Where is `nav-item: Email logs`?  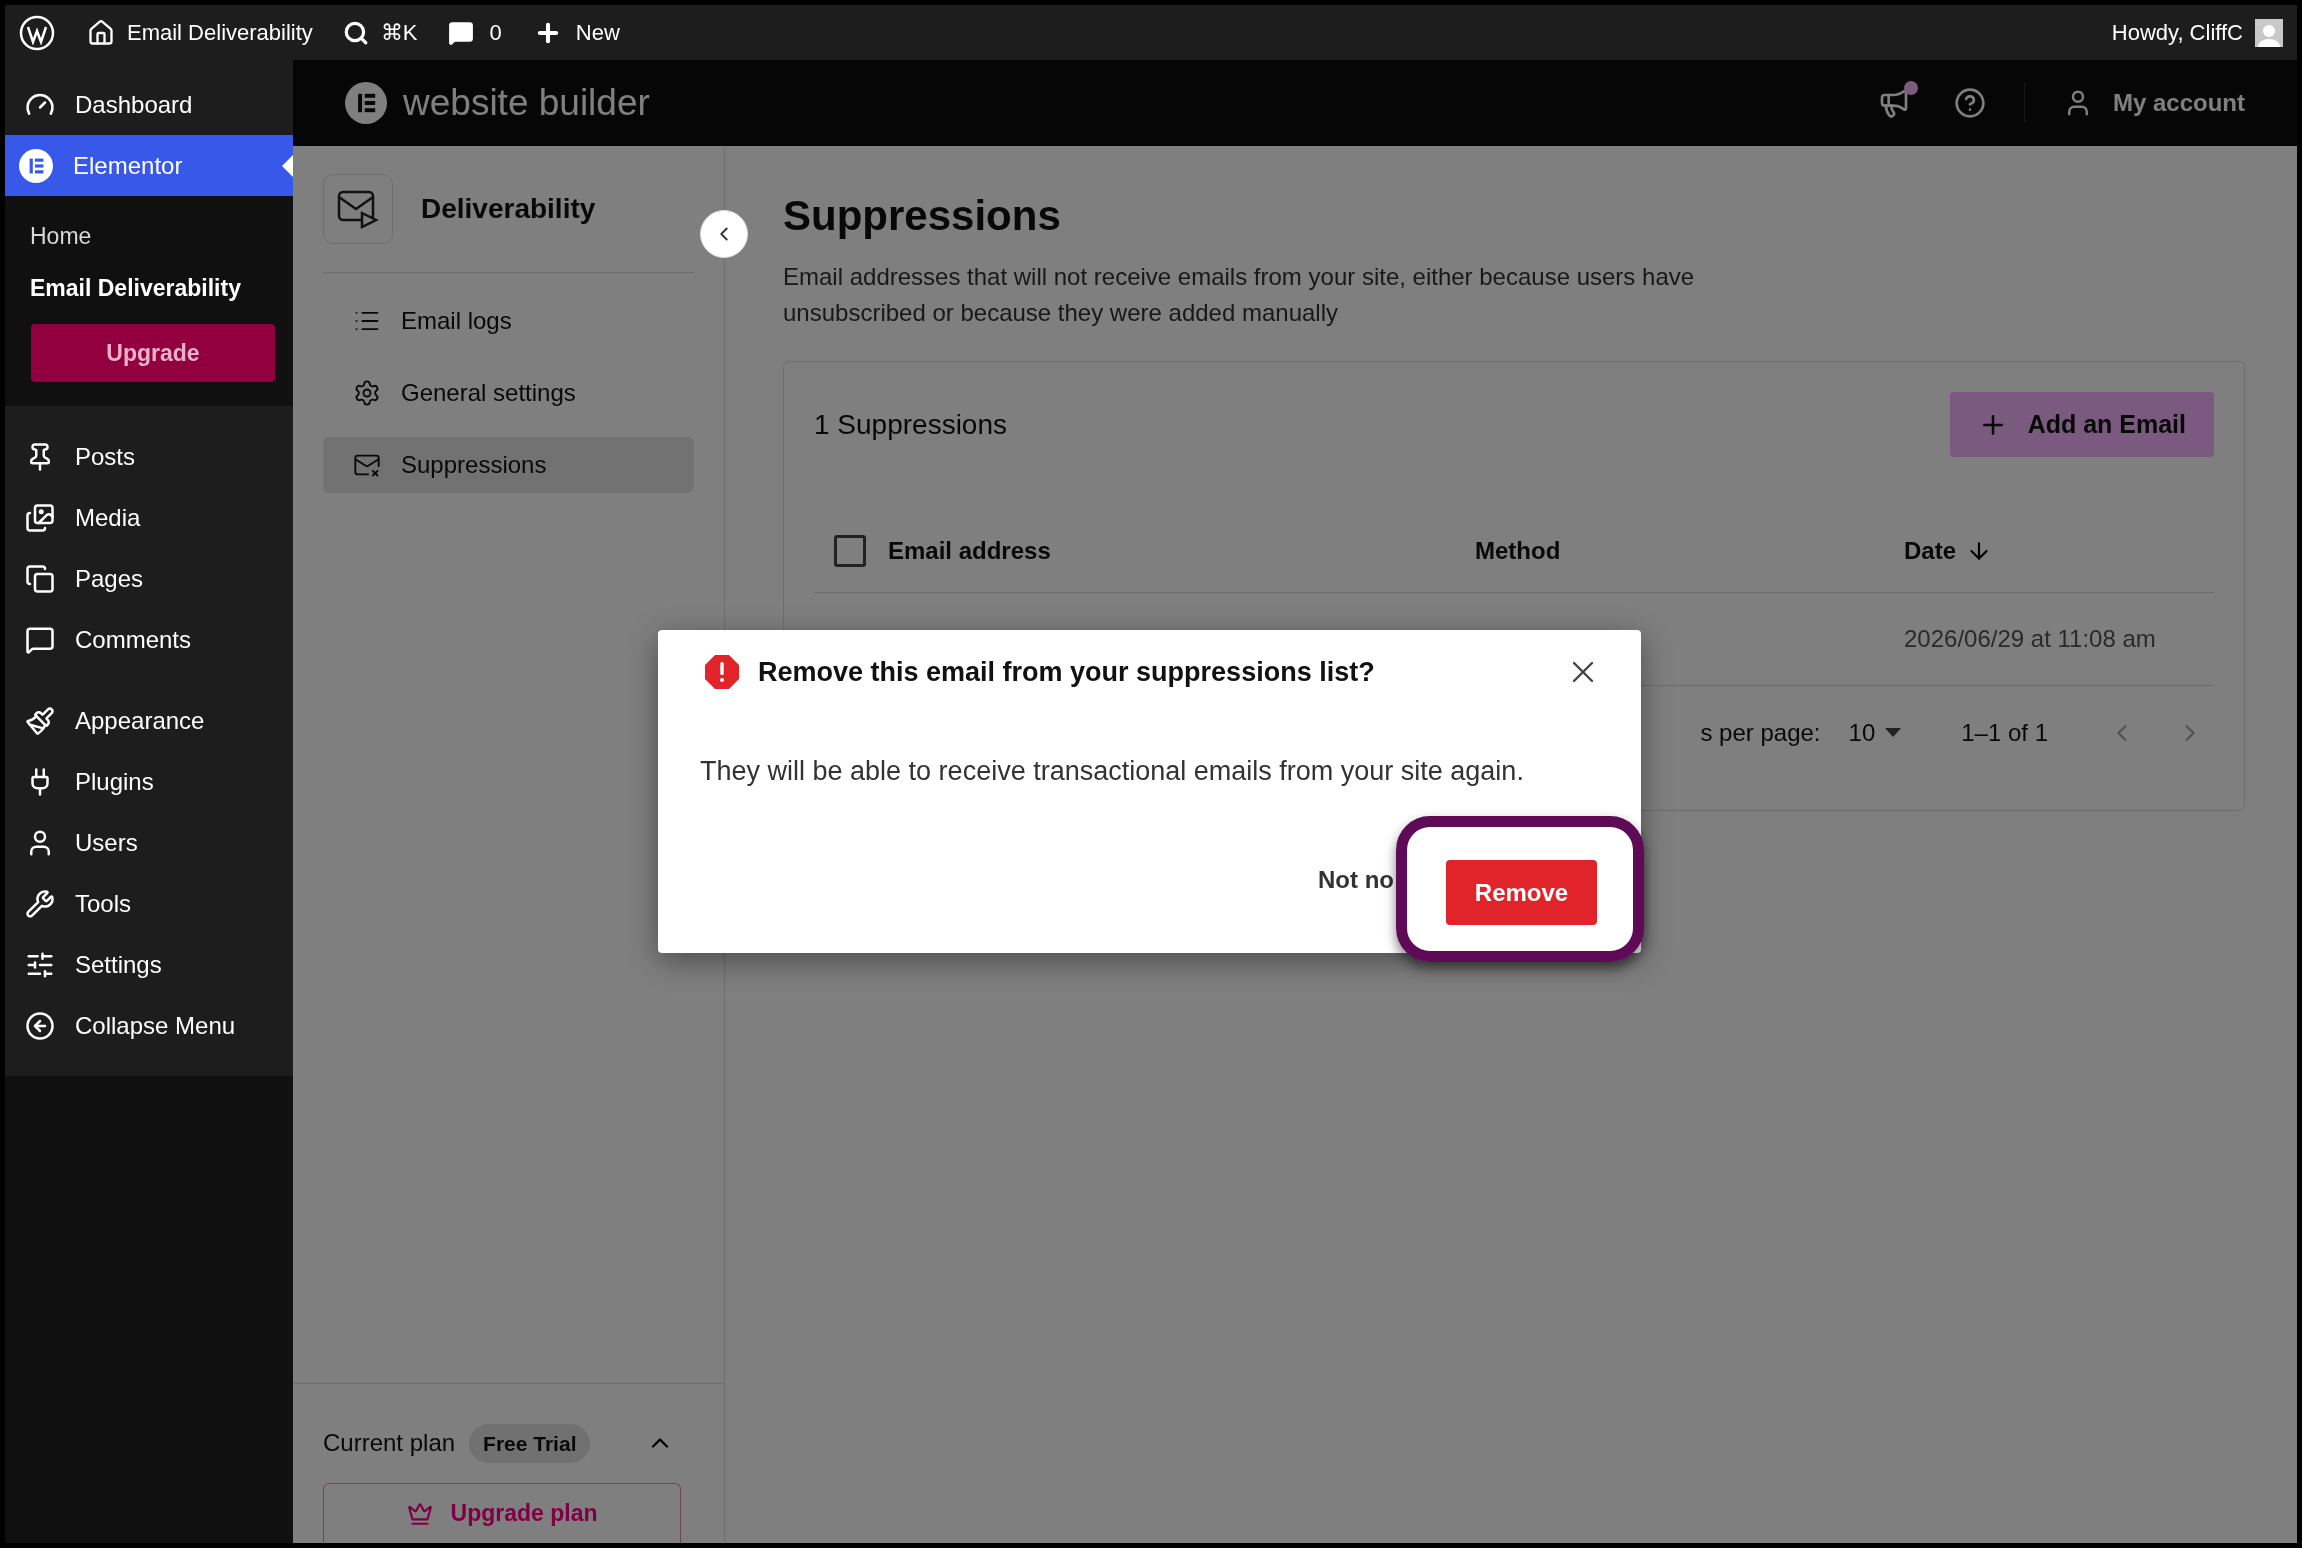 nav-item: Email logs is located at coordinates (508, 321).